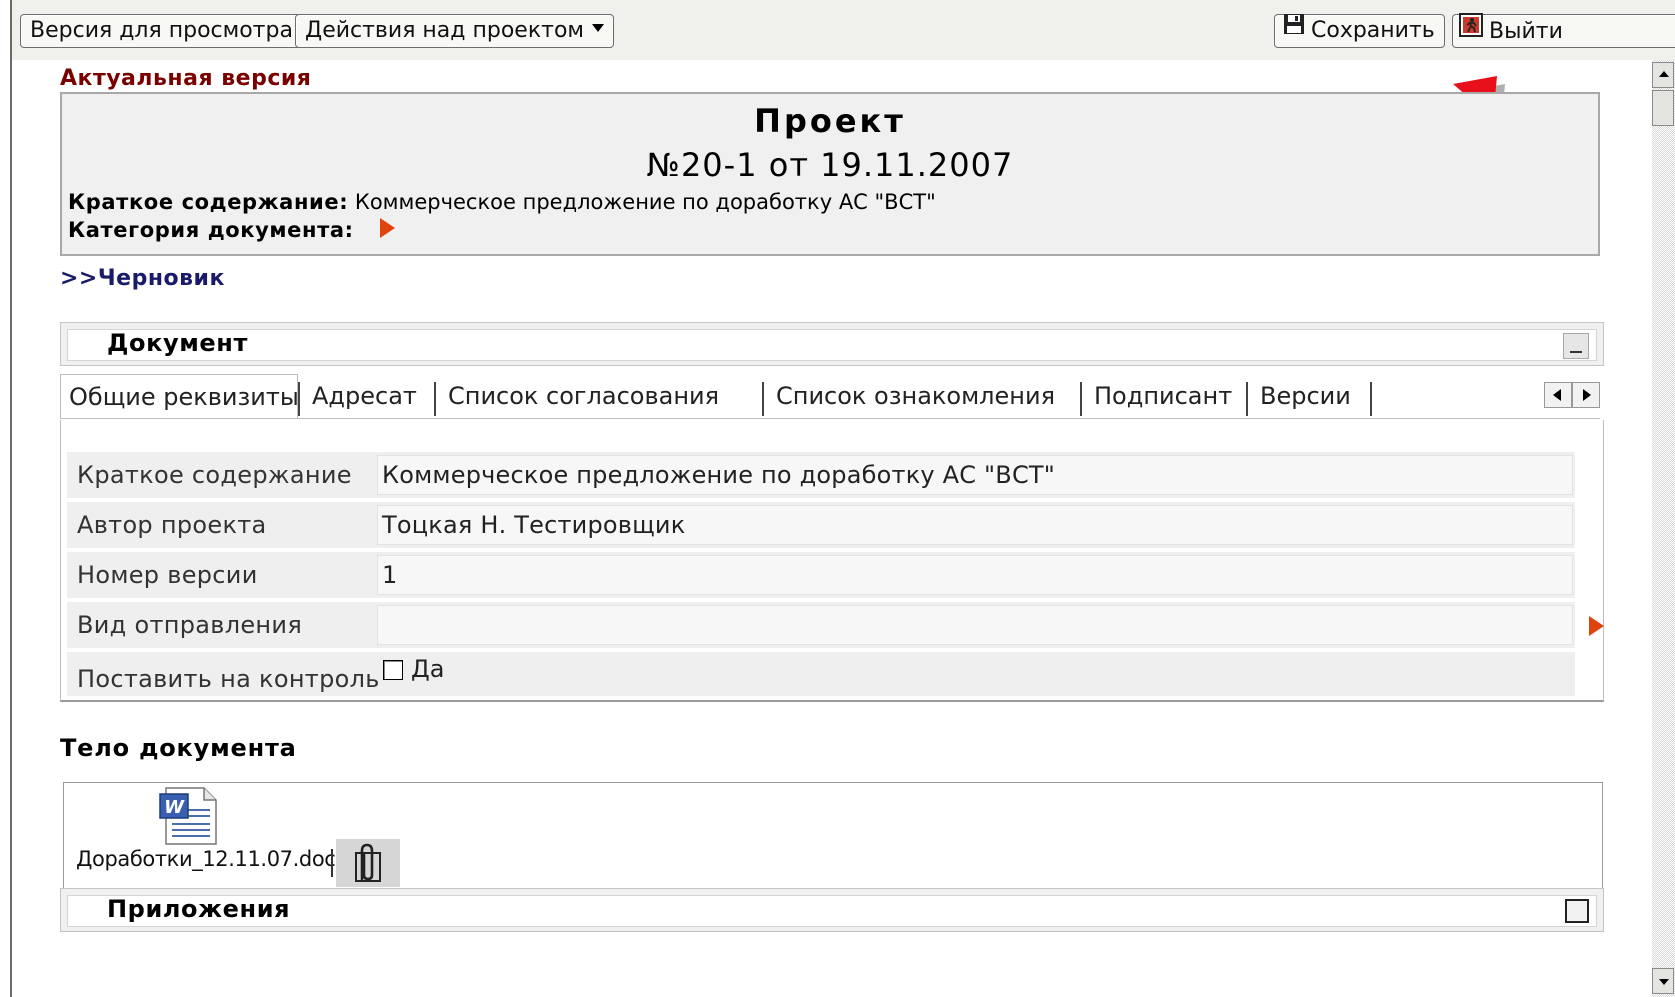 This screenshot has width=1675, height=997. I want to click on attach-file-button, so click(368, 863).